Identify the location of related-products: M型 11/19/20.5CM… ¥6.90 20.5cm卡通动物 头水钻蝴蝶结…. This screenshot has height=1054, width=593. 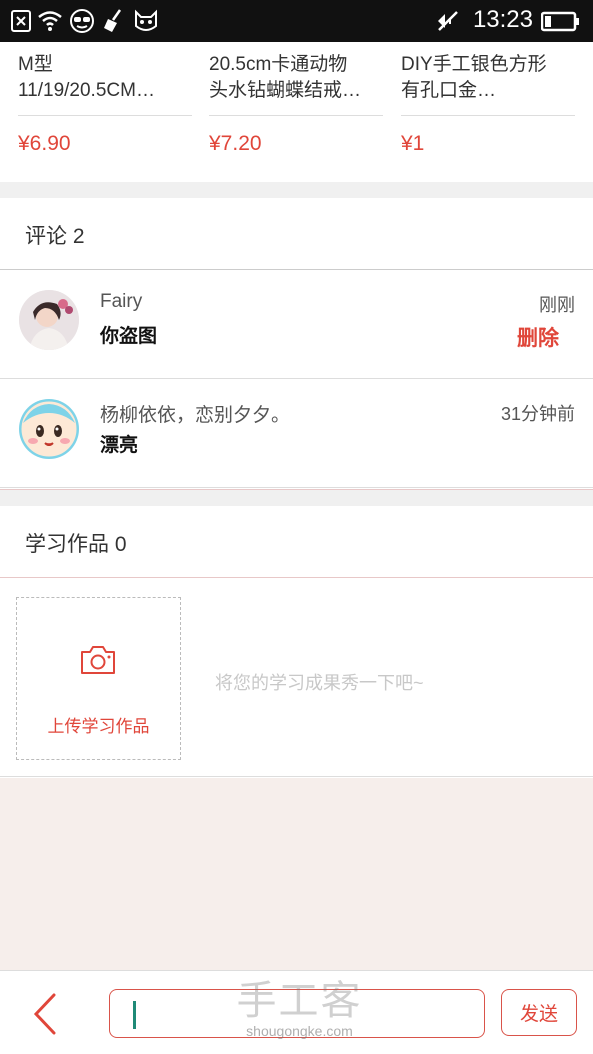
(296, 112).